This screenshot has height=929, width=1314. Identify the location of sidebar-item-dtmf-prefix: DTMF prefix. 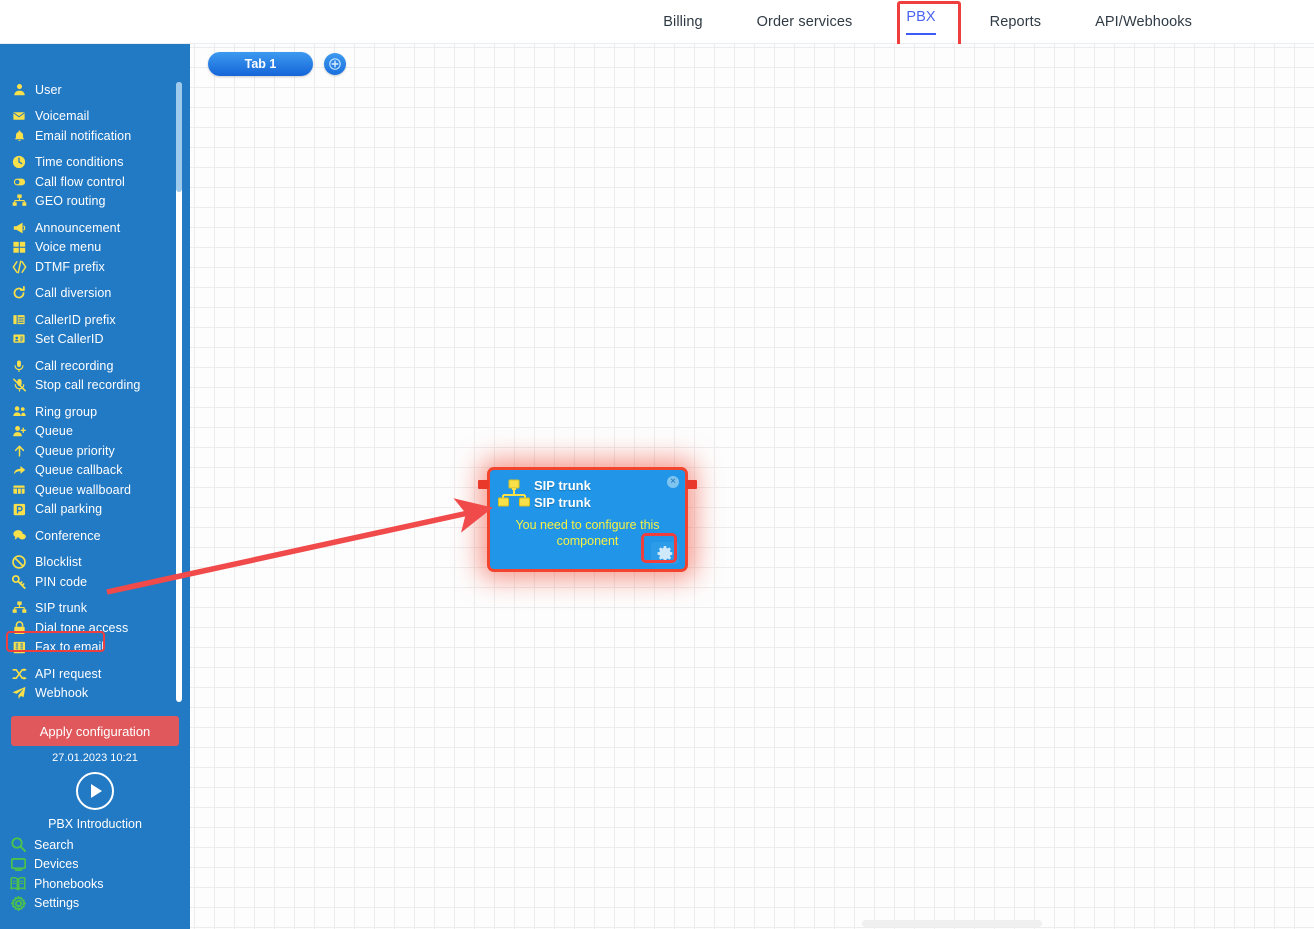
(95, 267).